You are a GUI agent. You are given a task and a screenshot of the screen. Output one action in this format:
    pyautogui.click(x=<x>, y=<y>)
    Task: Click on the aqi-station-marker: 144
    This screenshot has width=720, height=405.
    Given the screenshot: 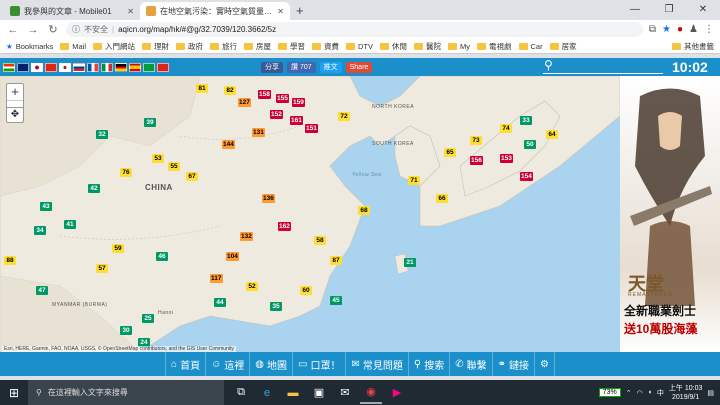 What is the action you would take?
    pyautogui.click(x=228, y=144)
    